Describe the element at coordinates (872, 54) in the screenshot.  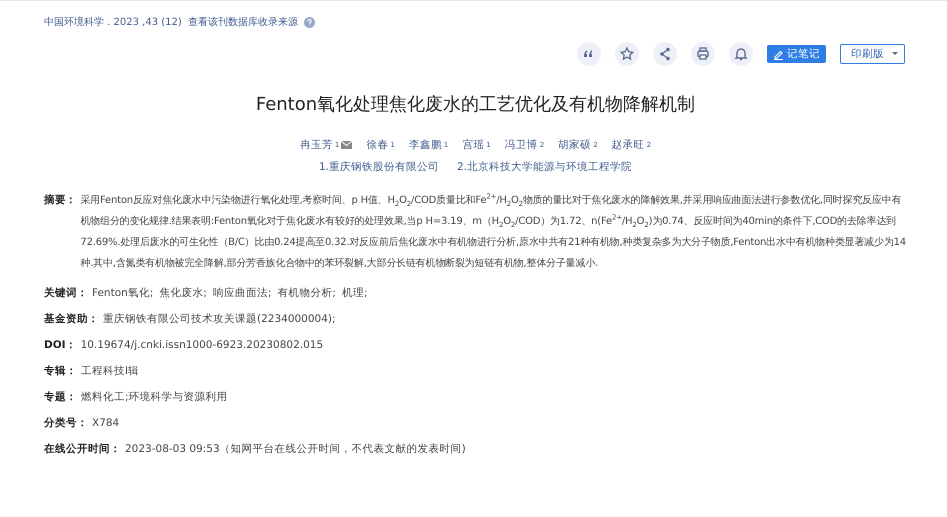
I see `print-version-dropdown: 印刷版` at that location.